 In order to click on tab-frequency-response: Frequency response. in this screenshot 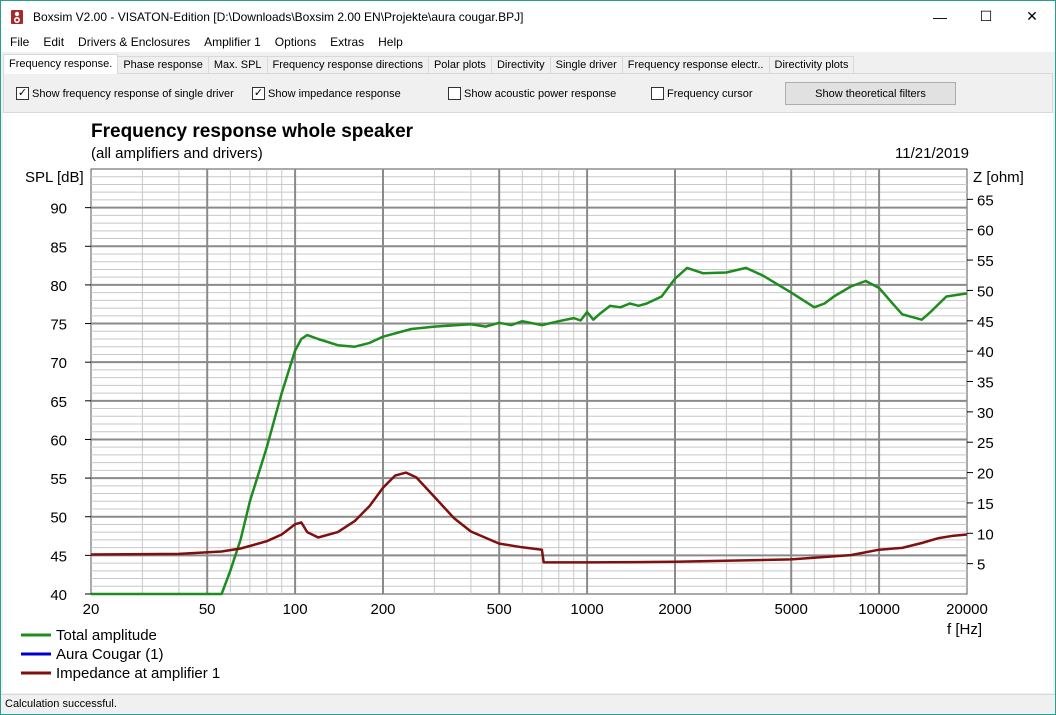, I will do `click(61, 64)`.